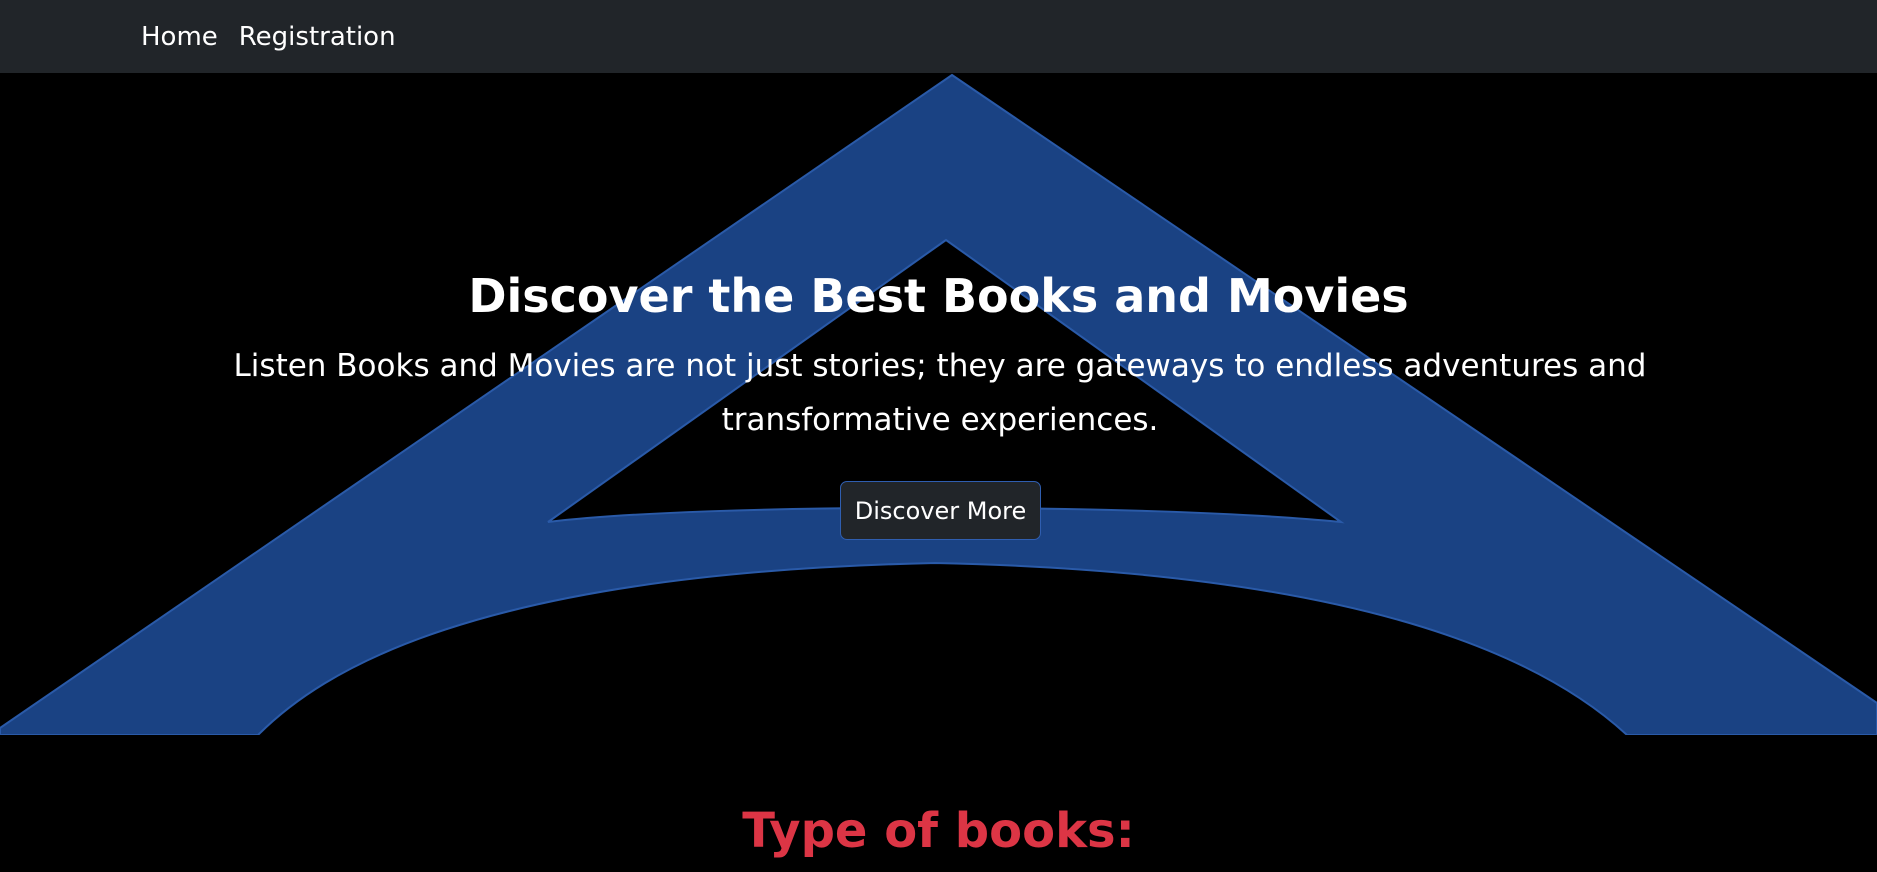  I want to click on section-title-book-types: Type of books:, so click(938, 831).